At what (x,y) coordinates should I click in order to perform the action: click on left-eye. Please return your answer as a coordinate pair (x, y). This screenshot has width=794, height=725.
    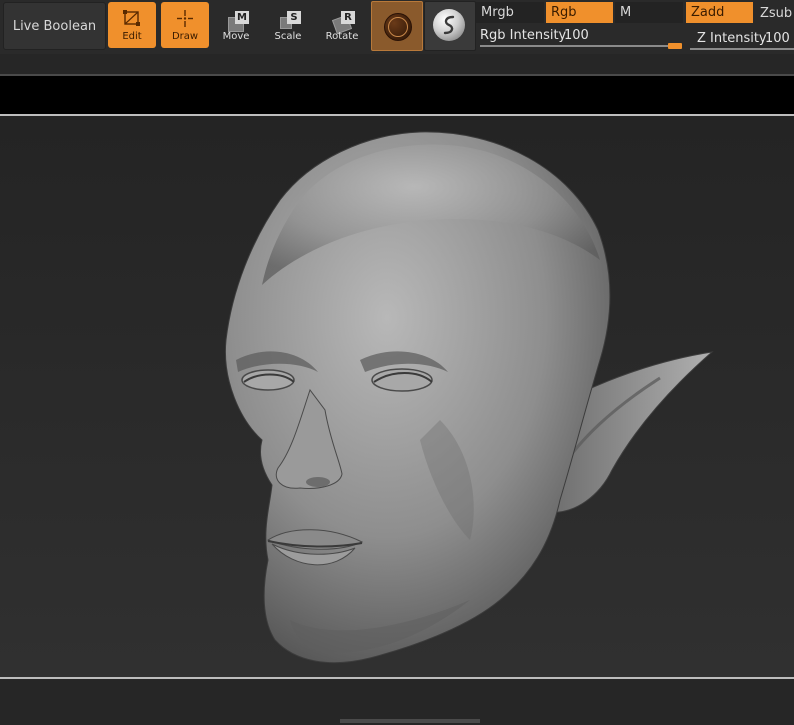
    Looking at the image, I should click on (268, 380).